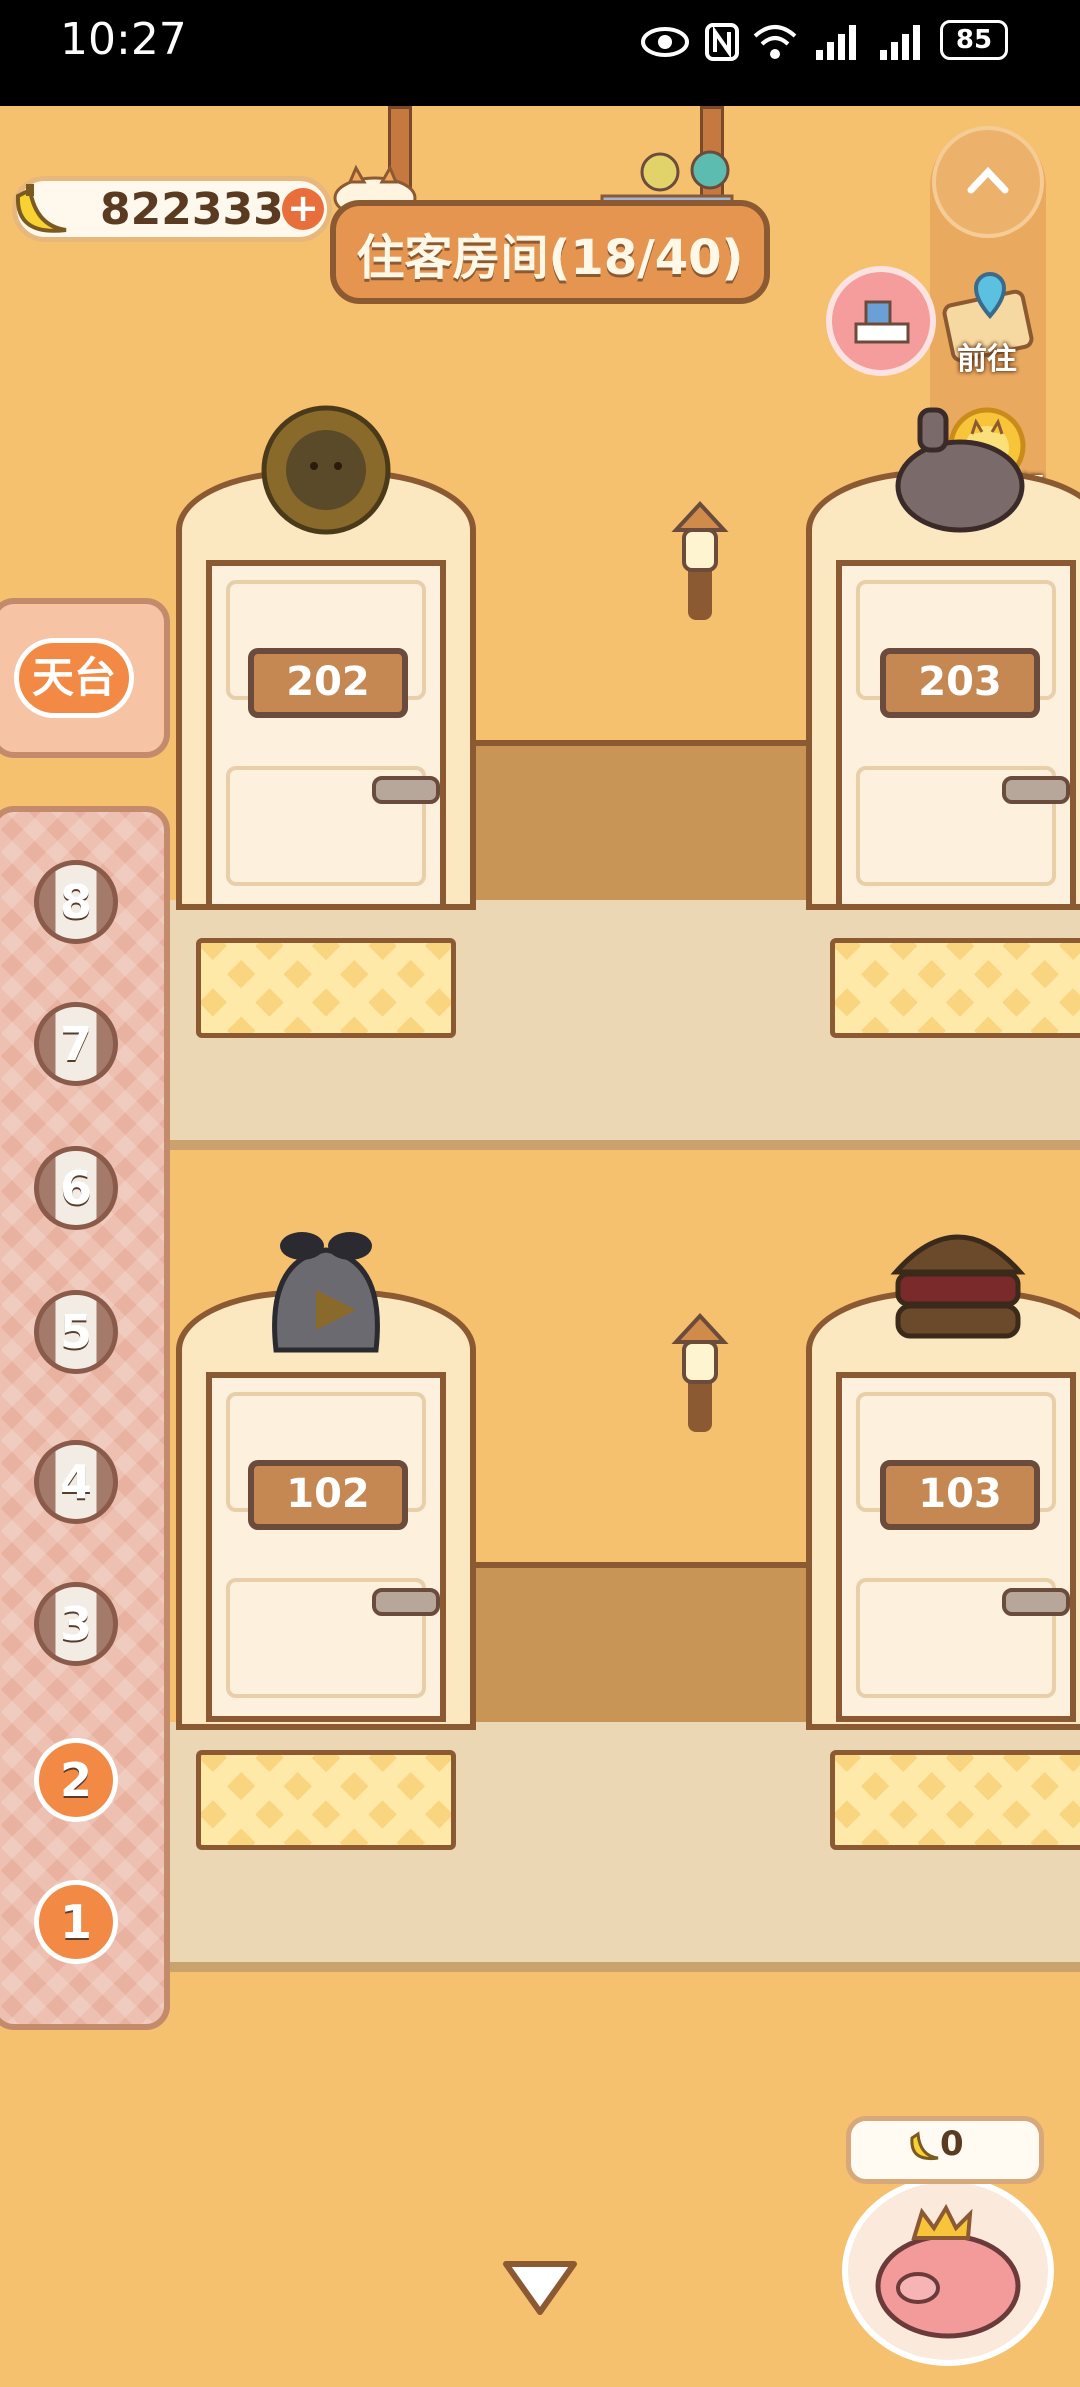 This screenshot has width=1080, height=2387. What do you see at coordinates (665, 42) in the screenshot?
I see `eye-icon` at bounding box center [665, 42].